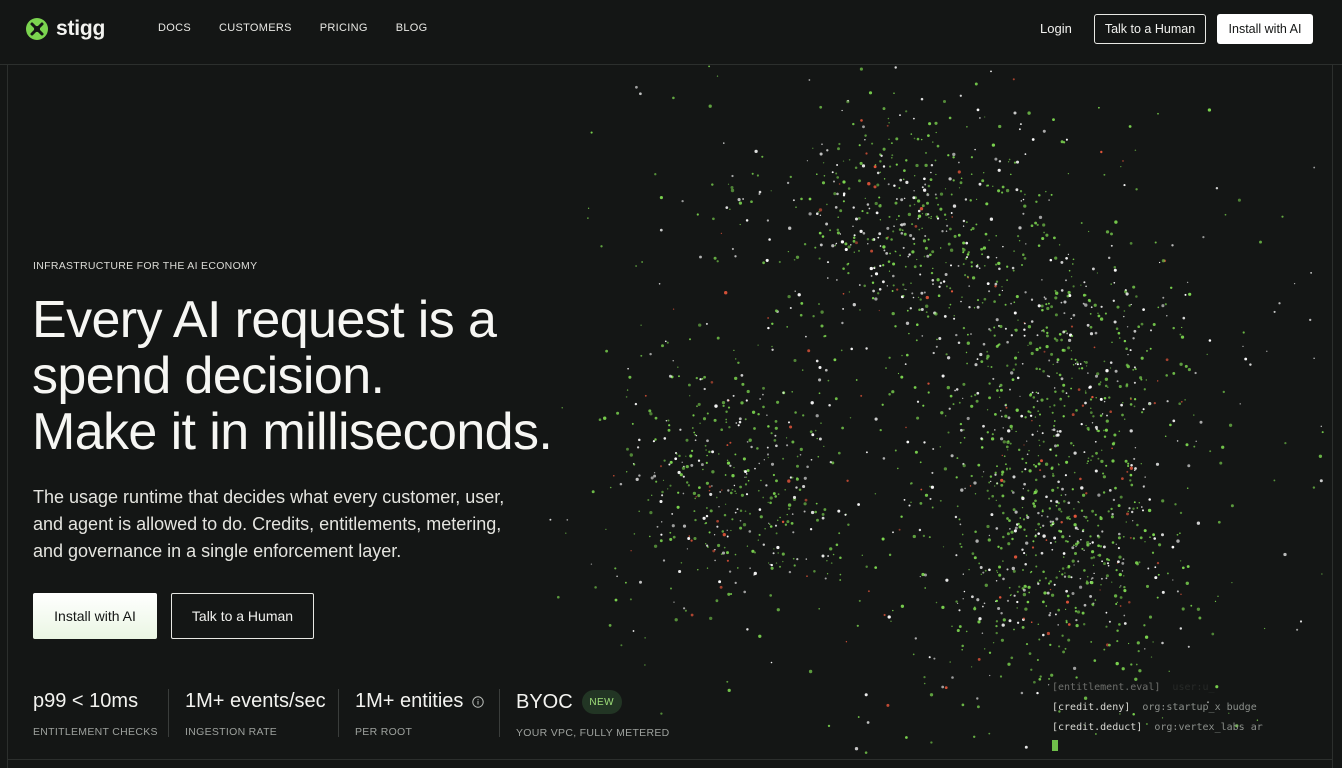 The height and width of the screenshot is (768, 1342). Describe the element at coordinates (478, 701) in the screenshot. I see `info-icon` at that location.